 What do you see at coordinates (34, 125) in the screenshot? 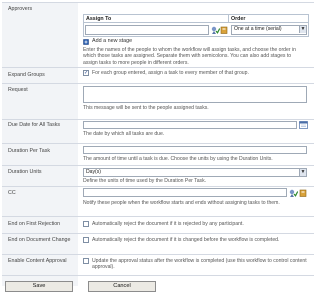
I see `due-date-label: Due Date for All Tasks` at bounding box center [34, 125].